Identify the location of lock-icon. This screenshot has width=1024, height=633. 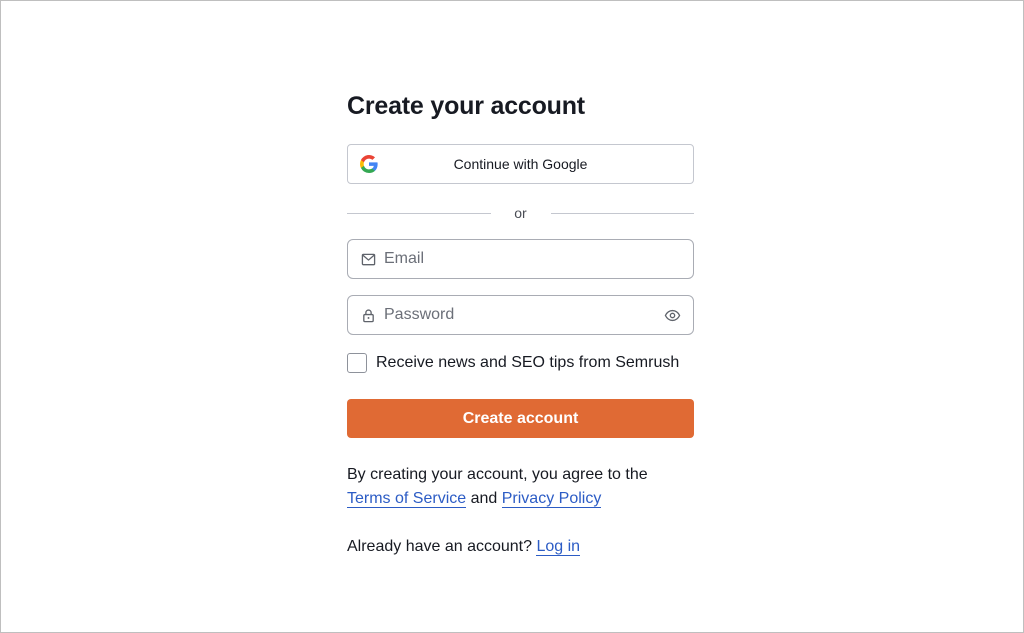
(368, 316).